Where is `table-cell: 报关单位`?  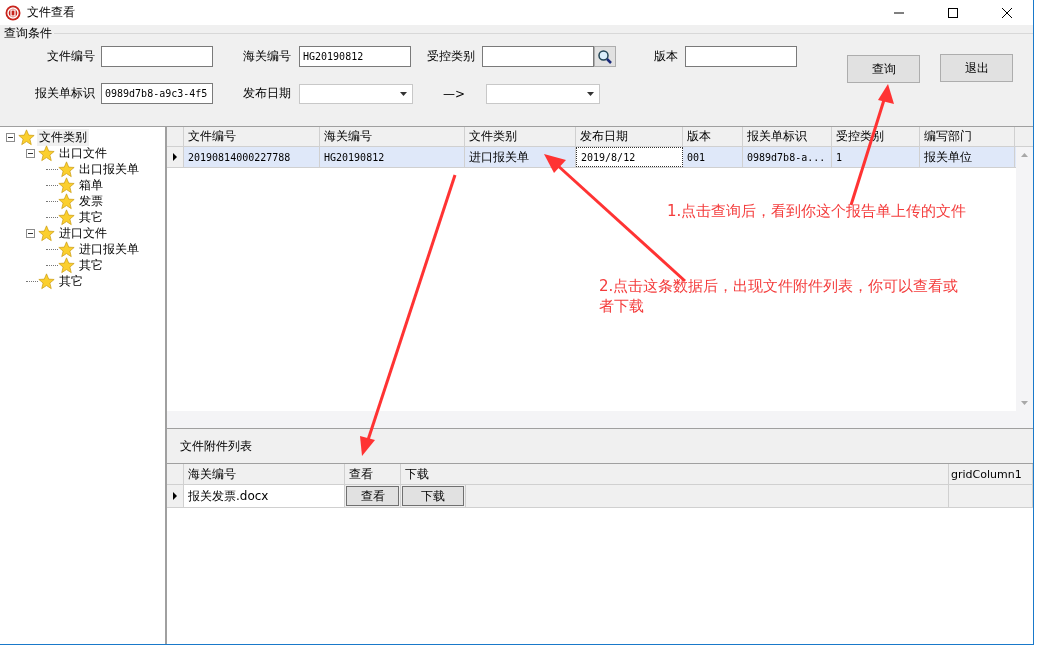 table-cell: 报关单位 is located at coordinates (967, 157).